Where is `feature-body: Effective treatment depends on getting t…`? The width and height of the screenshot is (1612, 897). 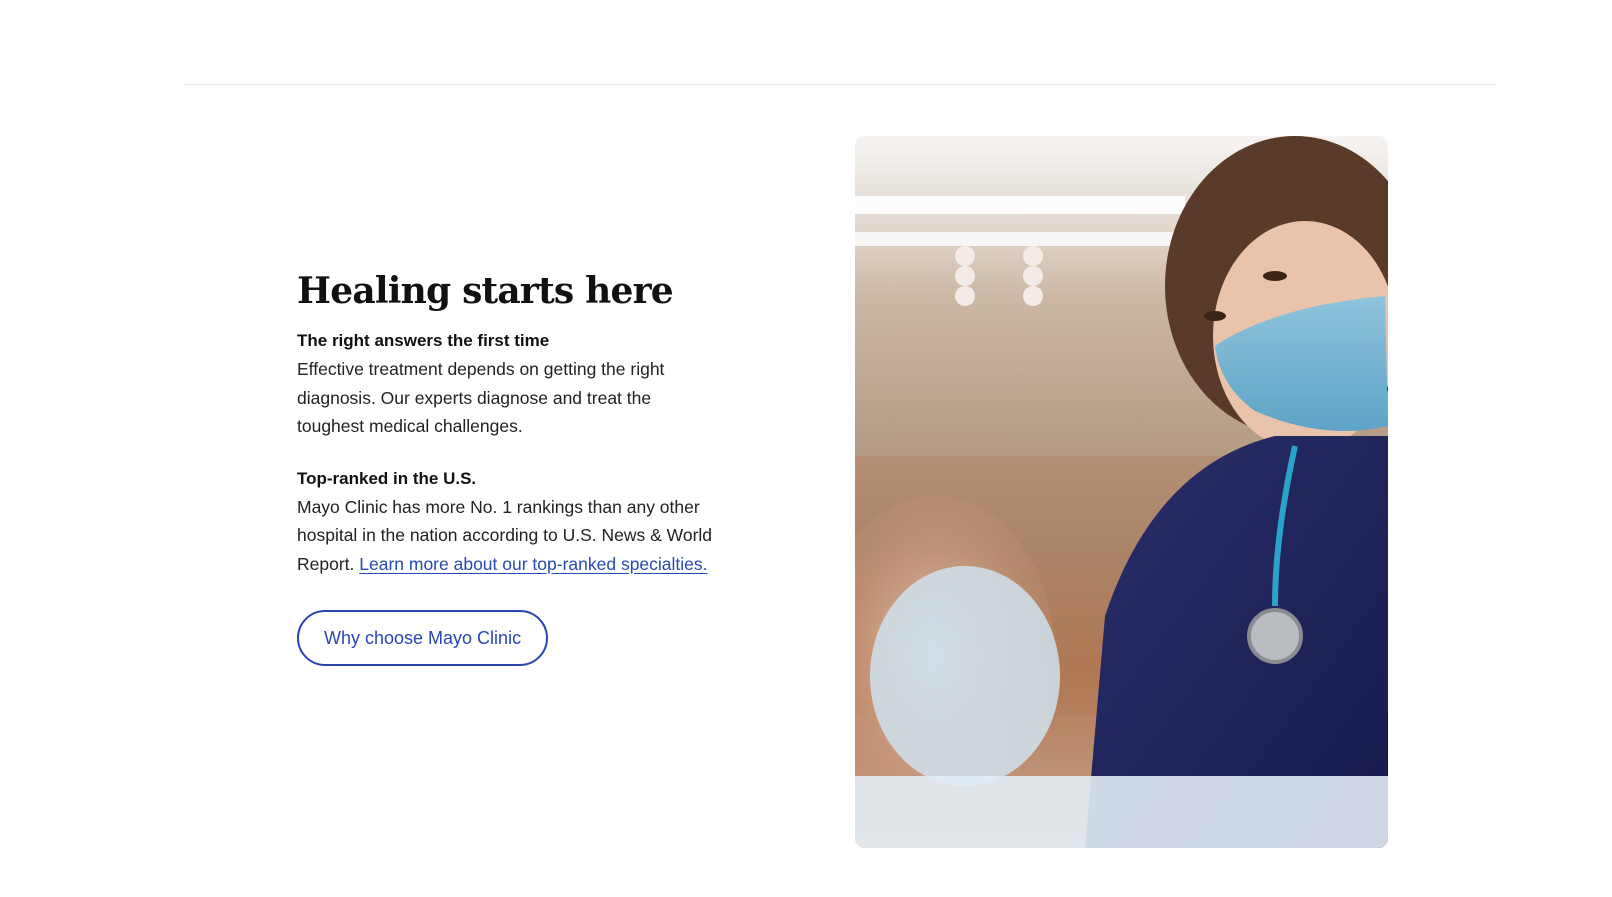 feature-body: Effective treatment depends on getting t… is located at coordinates (481, 398).